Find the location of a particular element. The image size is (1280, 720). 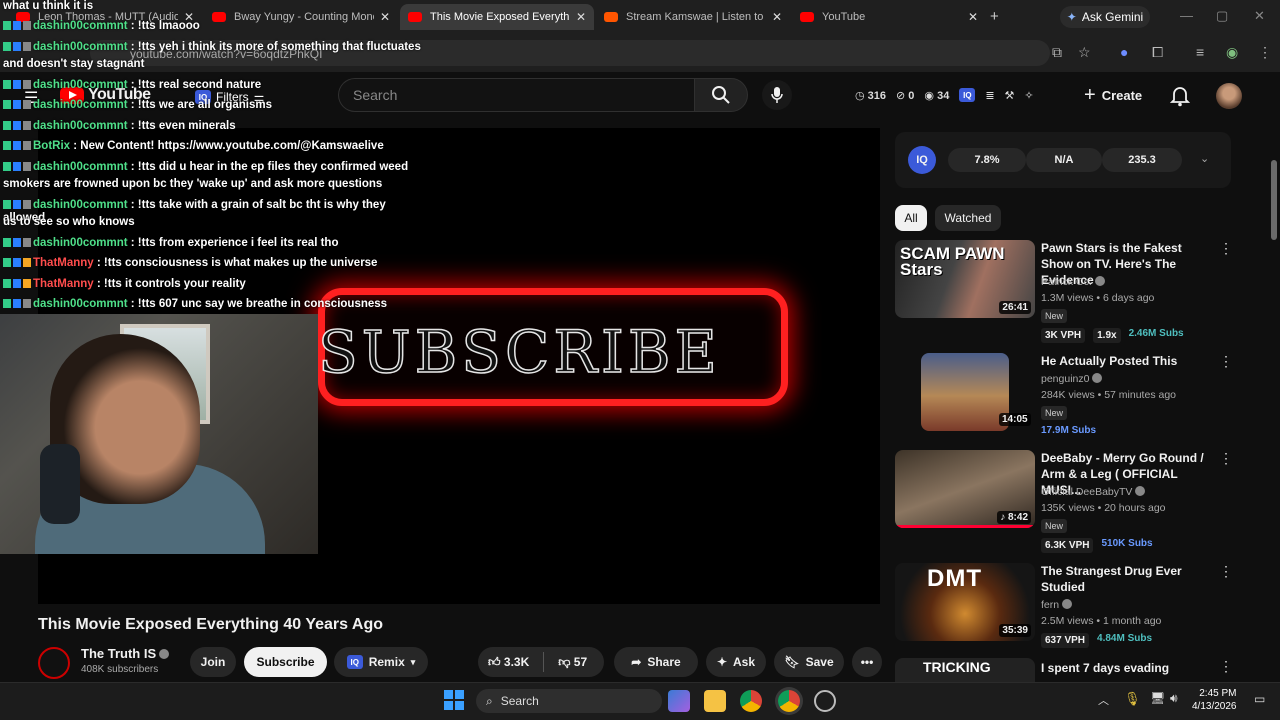

window-close-icon: ✕ is located at coordinates (1259, 16).